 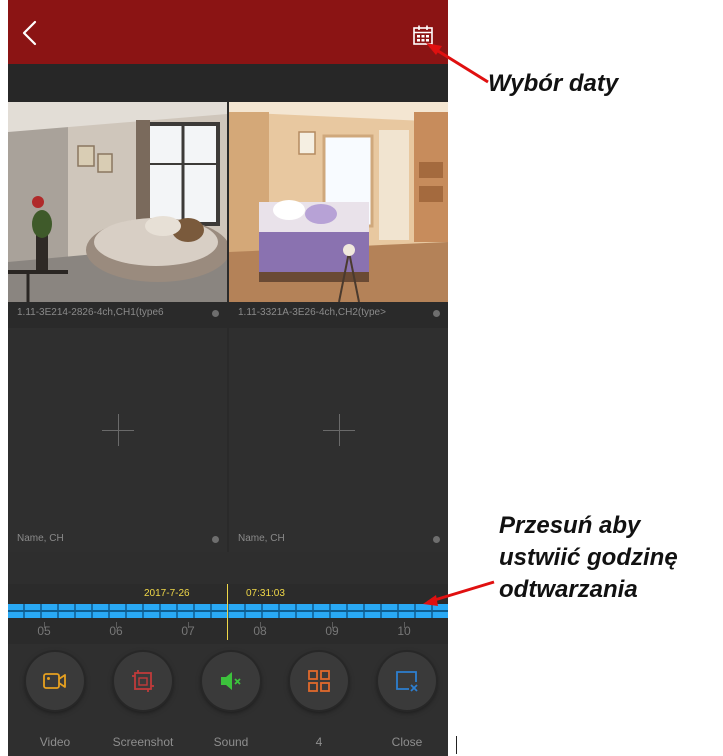 I want to click on annotation-slide-line-1: Przesuń aby, so click(x=570, y=525).